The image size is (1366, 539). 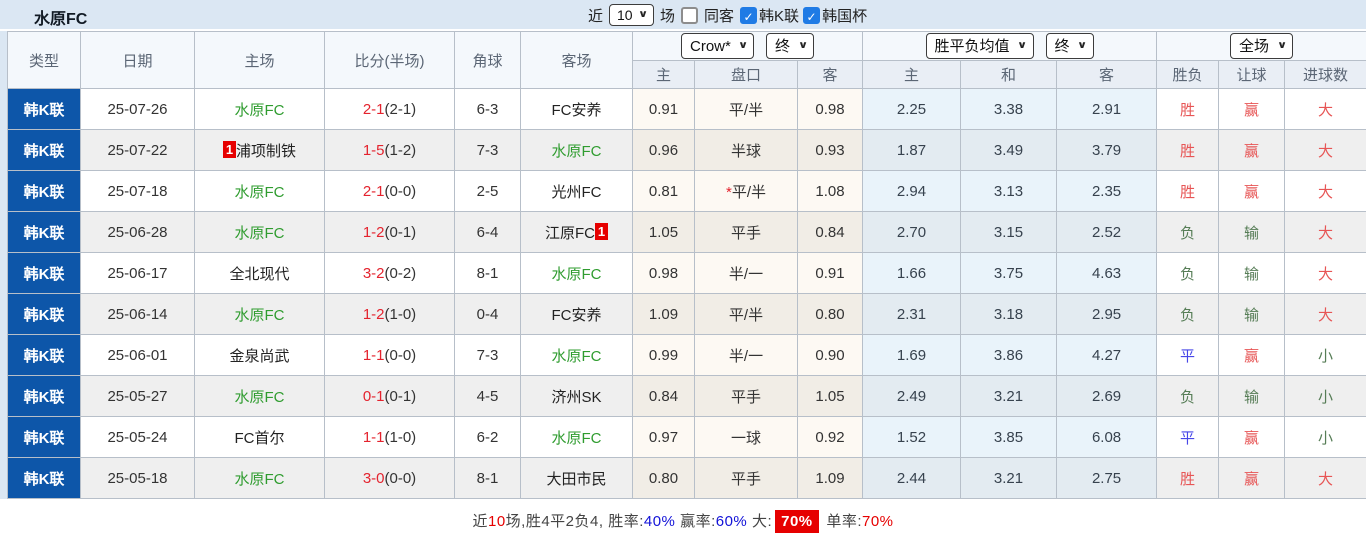 What do you see at coordinates (260, 273) in the screenshot?
I see `home-team-cell: 全北现代` at bounding box center [260, 273].